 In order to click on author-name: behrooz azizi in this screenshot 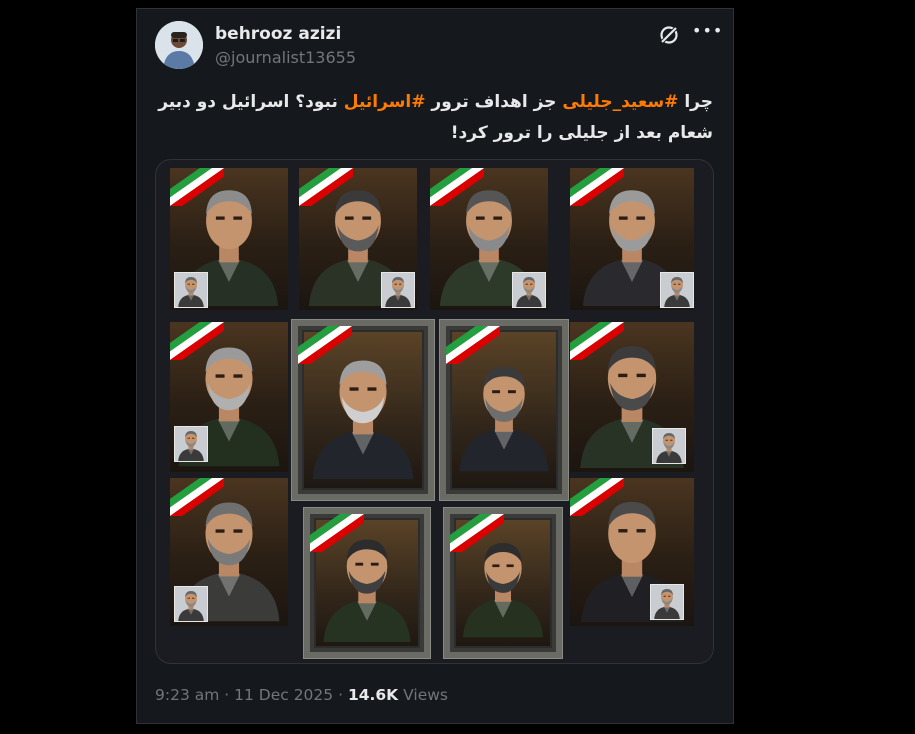, I will do `click(278, 34)`.